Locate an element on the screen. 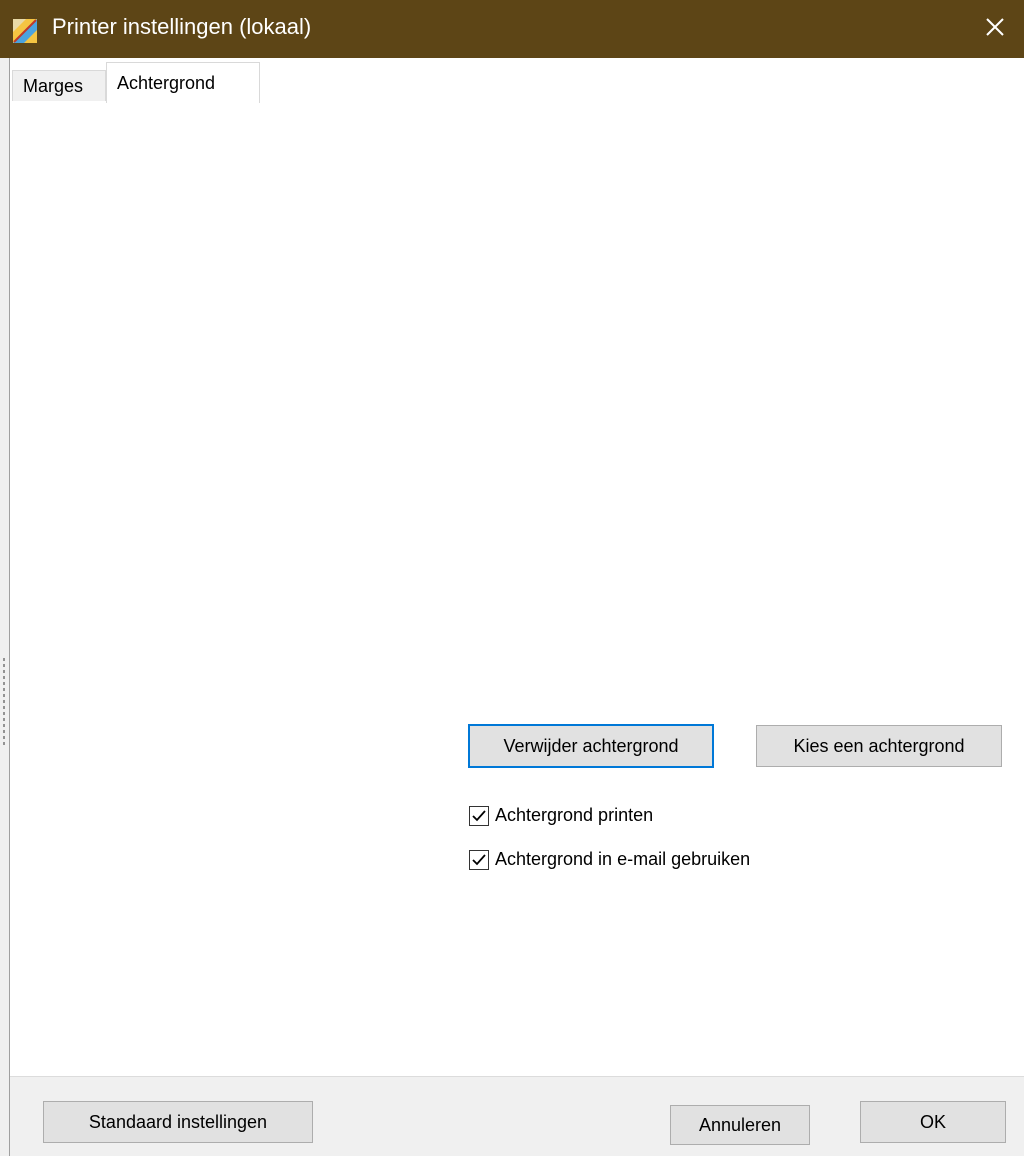 The height and width of the screenshot is (1156, 1024). tab-achtergrond: Achtergrond is located at coordinates (183, 82).